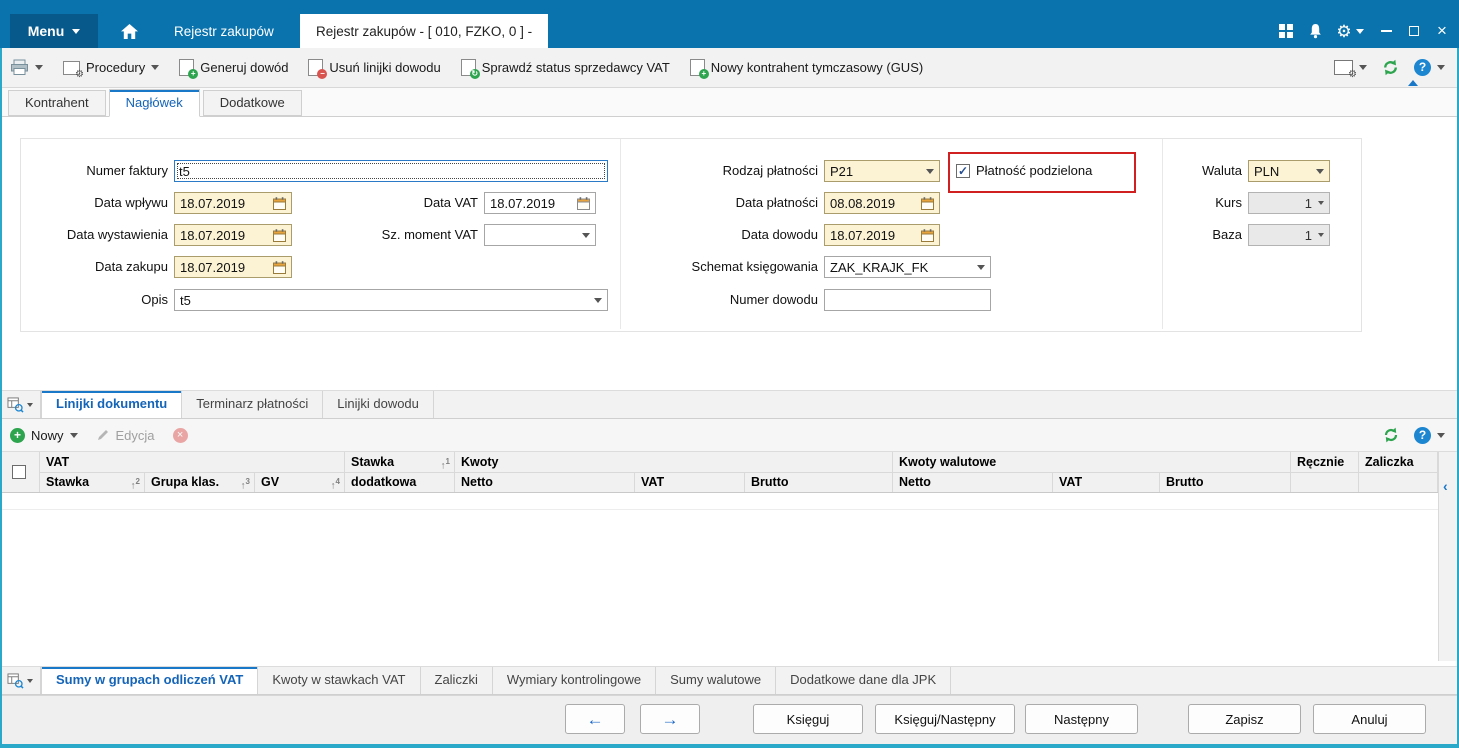 This screenshot has height=748, width=1459. Describe the element at coordinates (233, 203) in the screenshot. I see `data-wplywu-field: 18.07.2019` at that location.